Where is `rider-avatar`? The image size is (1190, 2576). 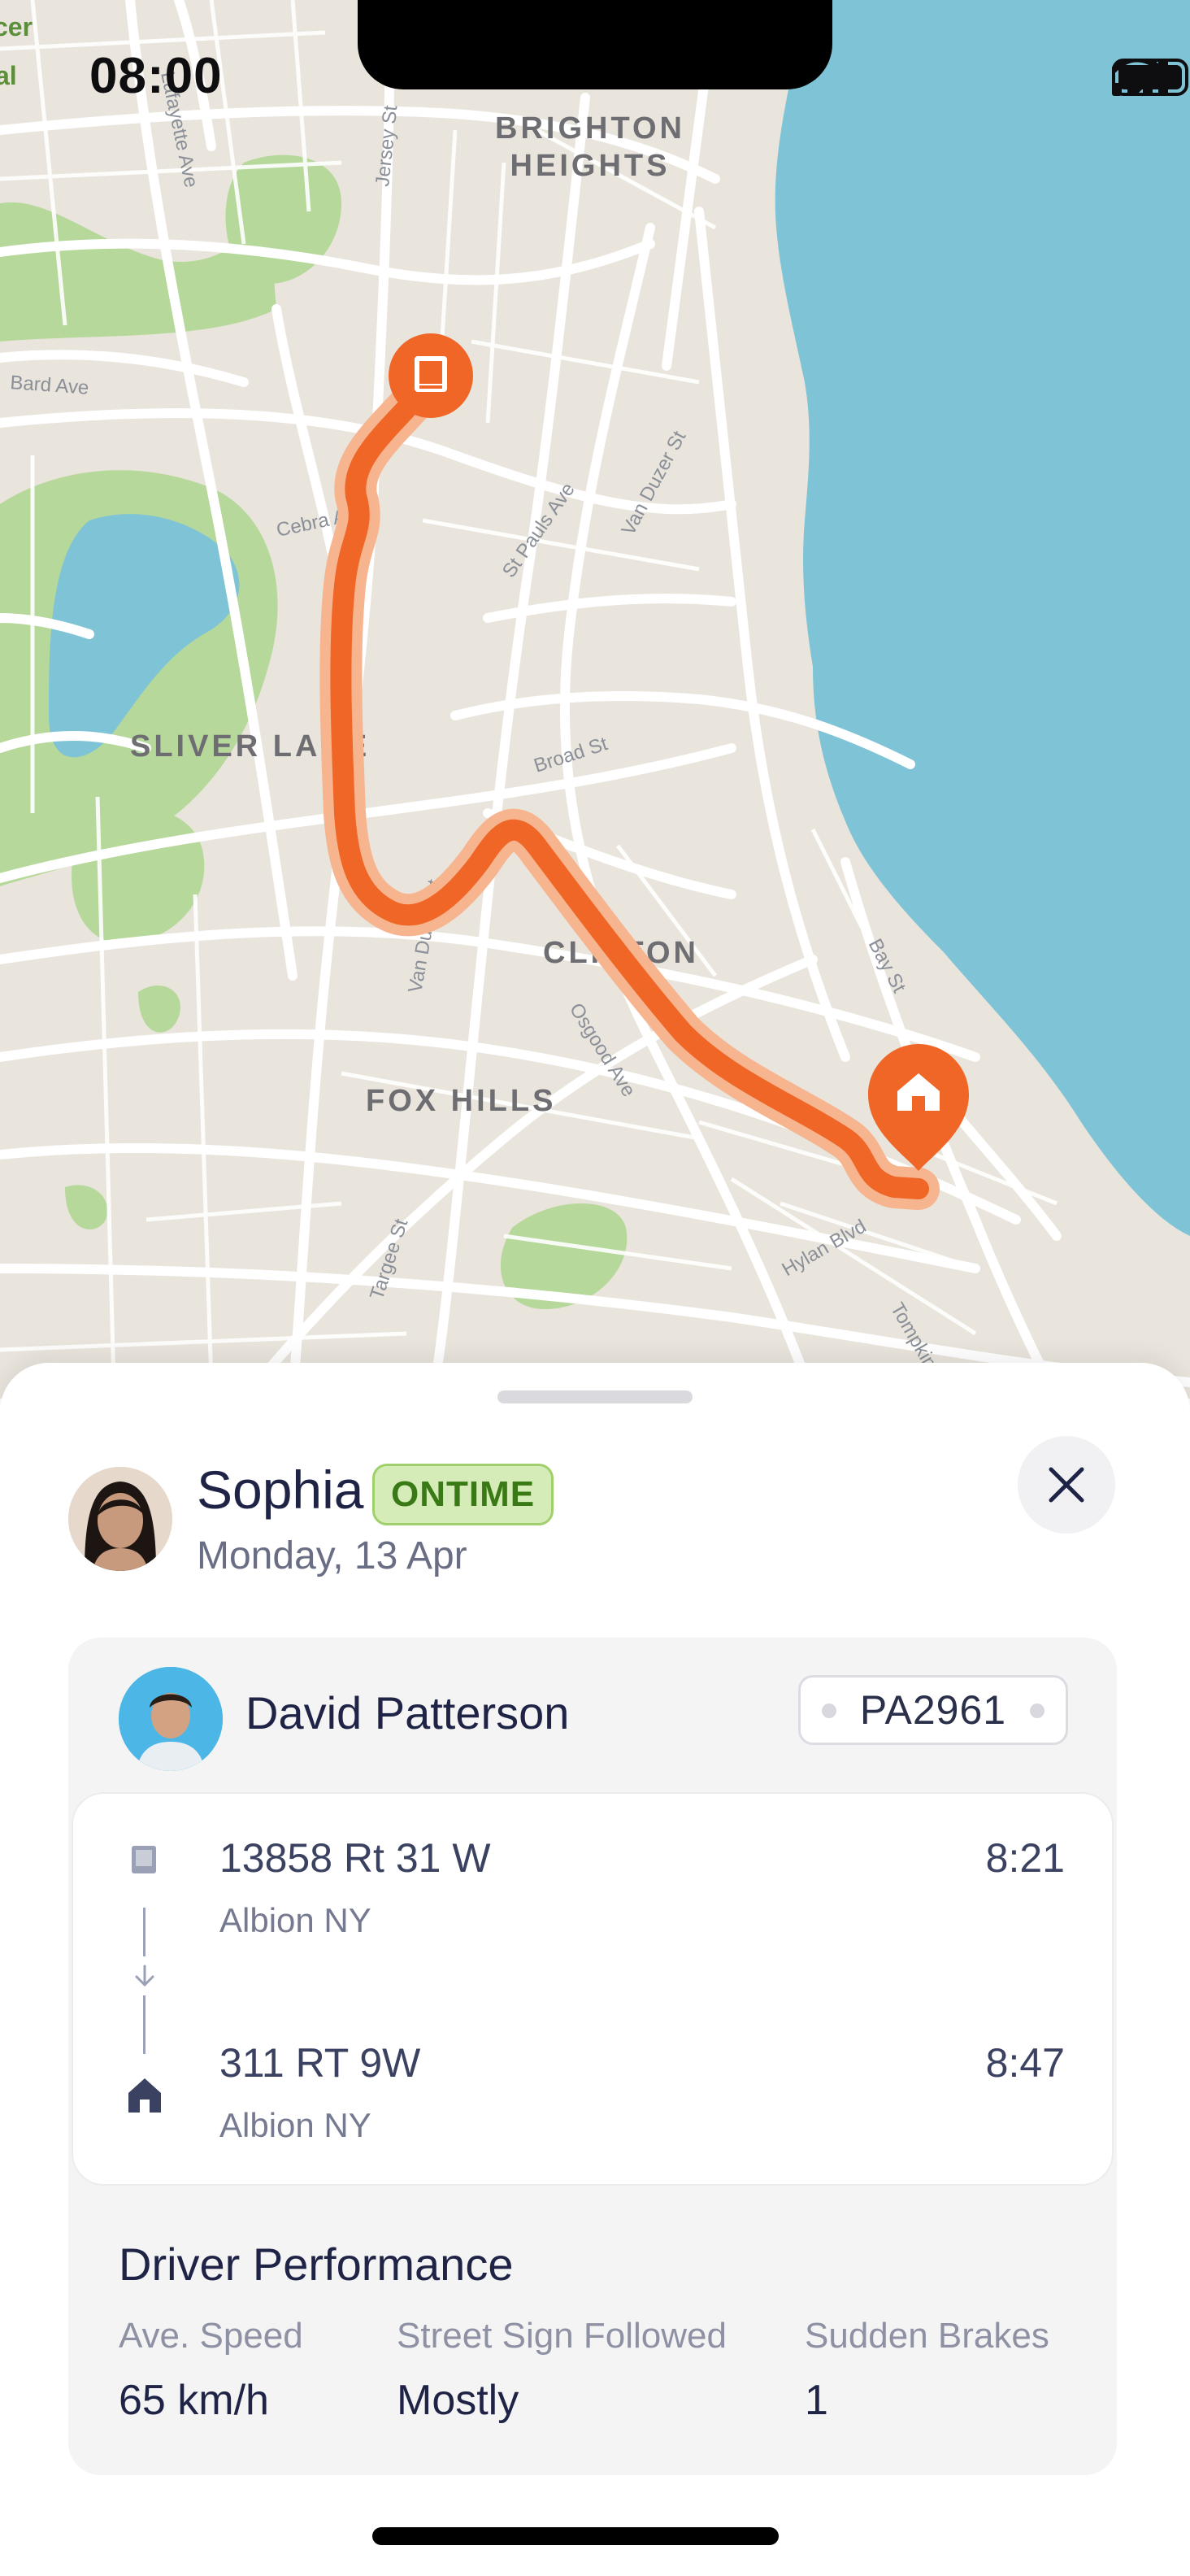 rider-avatar is located at coordinates (120, 1519).